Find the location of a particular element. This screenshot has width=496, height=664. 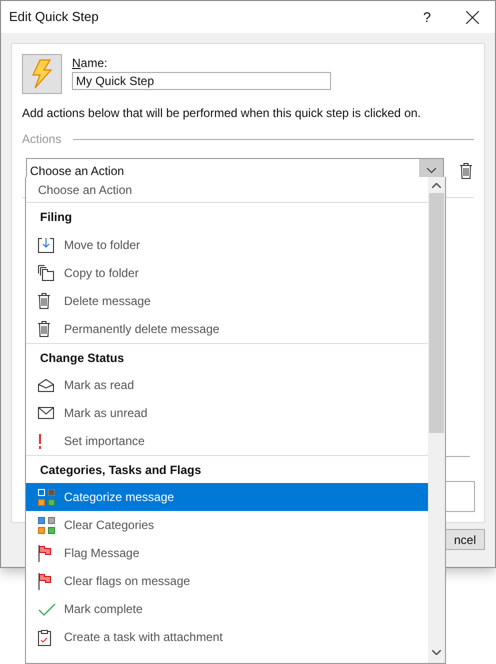

quick-step-icon-button is located at coordinates (42, 74).